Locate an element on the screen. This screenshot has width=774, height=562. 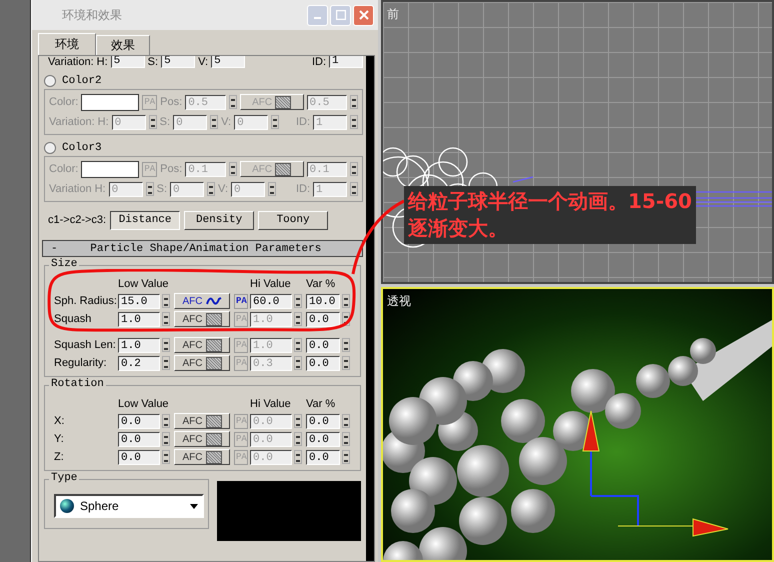
column-header: Low Value is located at coordinates (143, 284).